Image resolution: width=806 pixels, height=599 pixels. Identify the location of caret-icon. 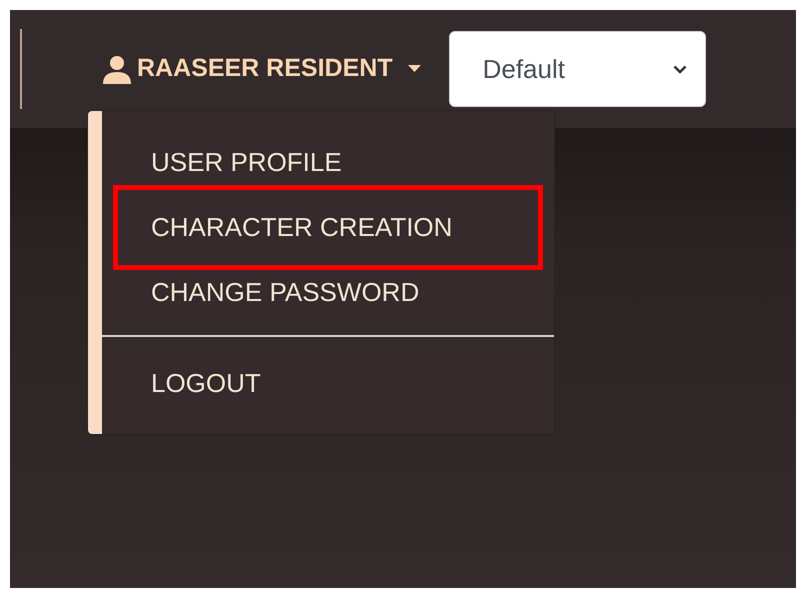
(414, 69).